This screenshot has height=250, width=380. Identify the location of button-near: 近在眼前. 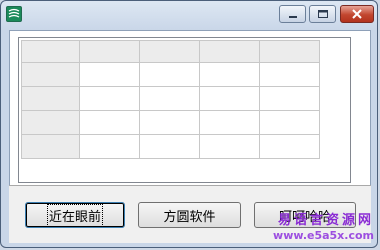
(75, 215).